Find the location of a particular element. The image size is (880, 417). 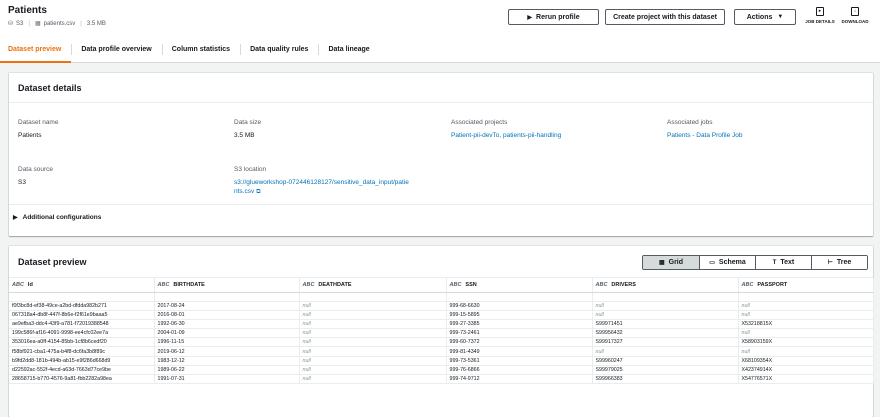

table-spacer-row is located at coordinates (441, 297).